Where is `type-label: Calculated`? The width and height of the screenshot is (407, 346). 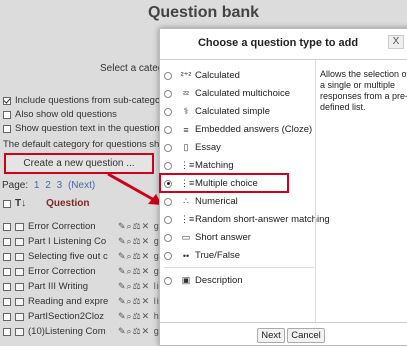
type-label: Calculated is located at coordinates (217, 75).